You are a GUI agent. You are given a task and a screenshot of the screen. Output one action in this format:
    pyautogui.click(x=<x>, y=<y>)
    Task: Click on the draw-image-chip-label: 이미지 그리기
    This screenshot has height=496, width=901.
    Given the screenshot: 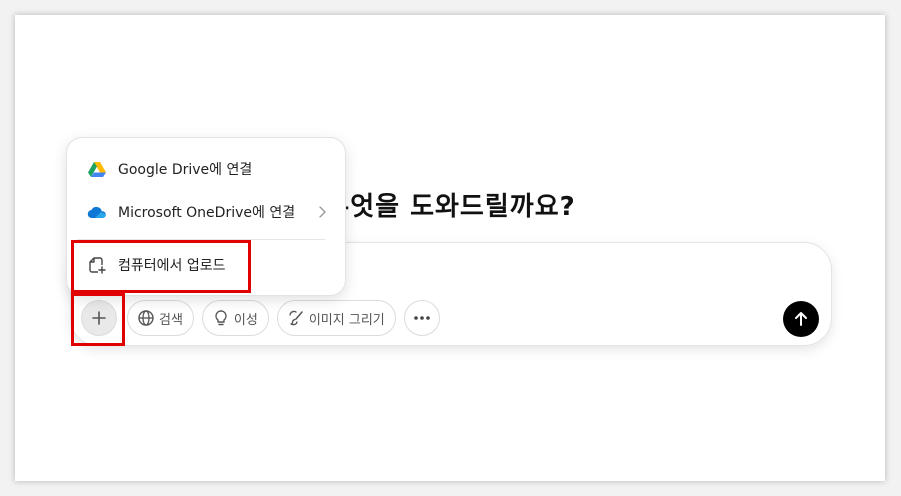 What is the action you would take?
    pyautogui.click(x=346, y=320)
    